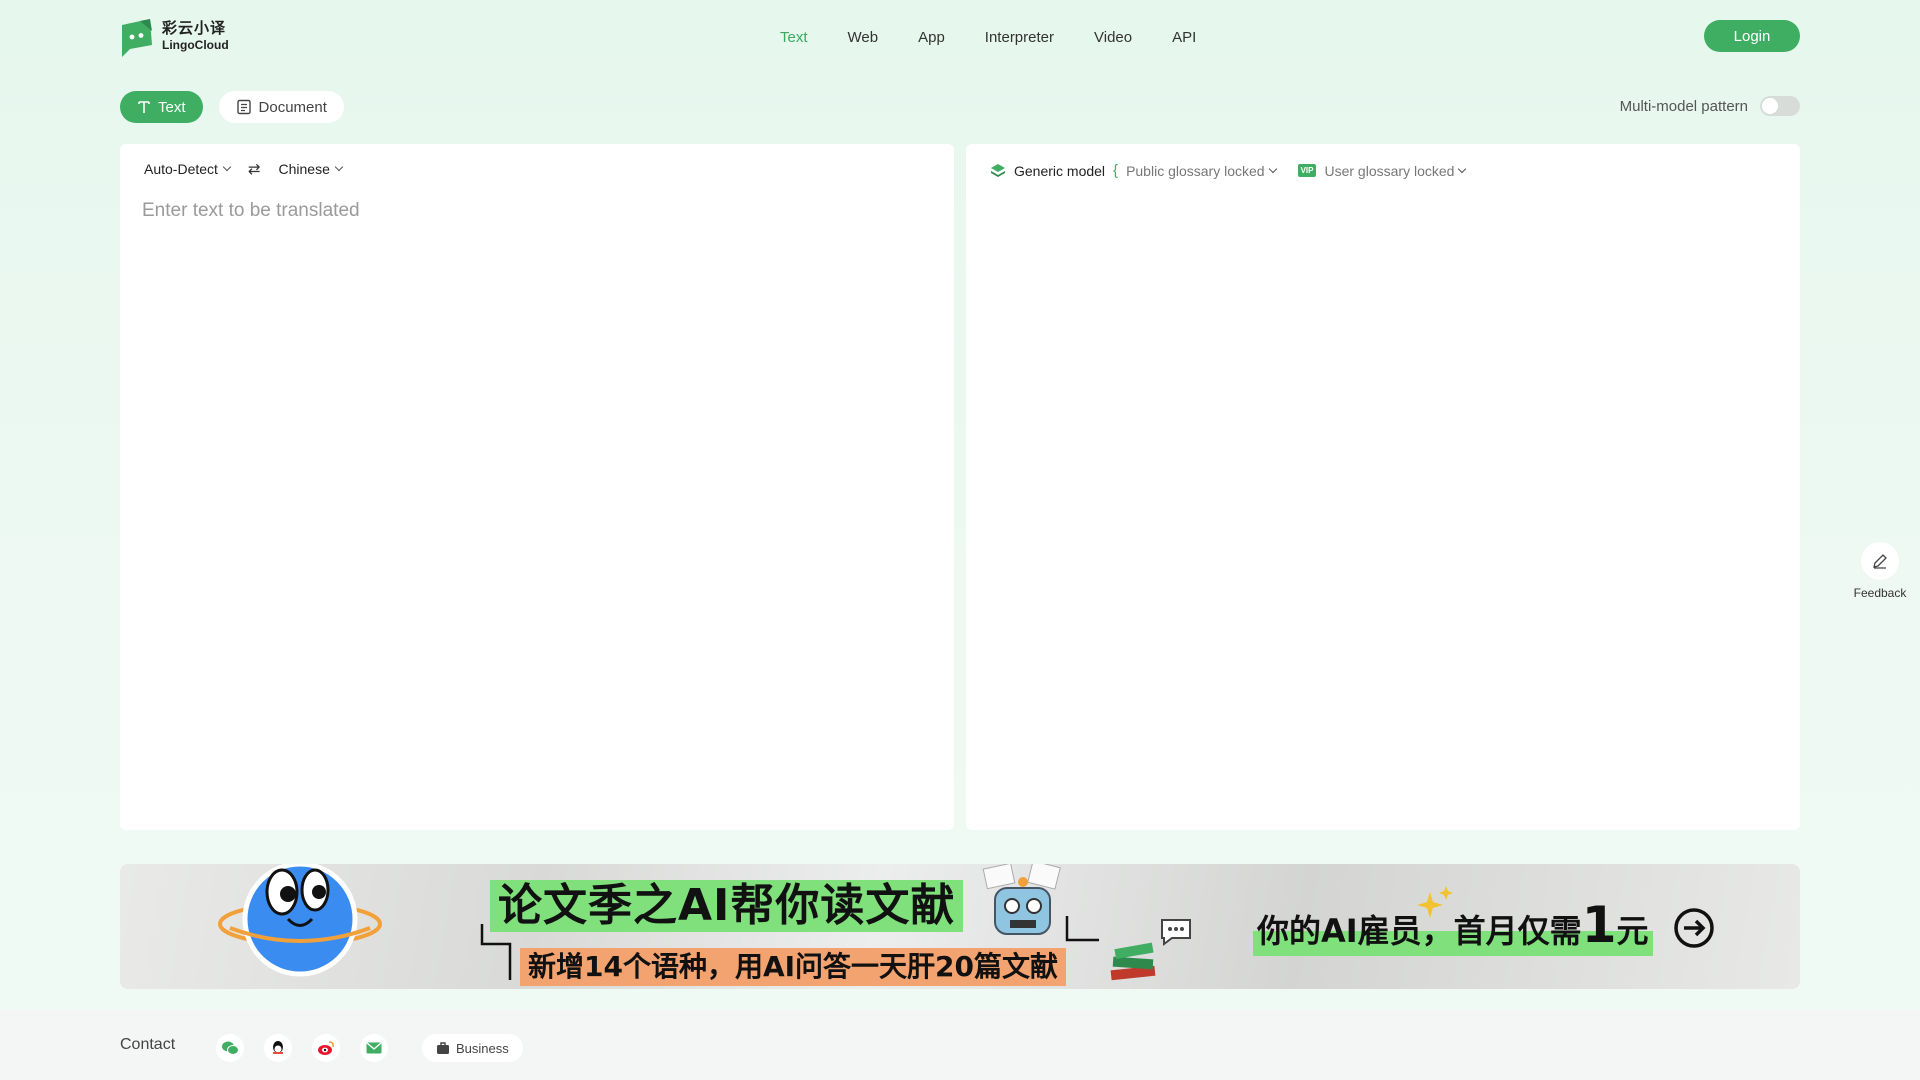 The image size is (1920, 1080). What do you see at coordinates (1694, 928) in the screenshot?
I see `arrow-right-circle-icon` at bounding box center [1694, 928].